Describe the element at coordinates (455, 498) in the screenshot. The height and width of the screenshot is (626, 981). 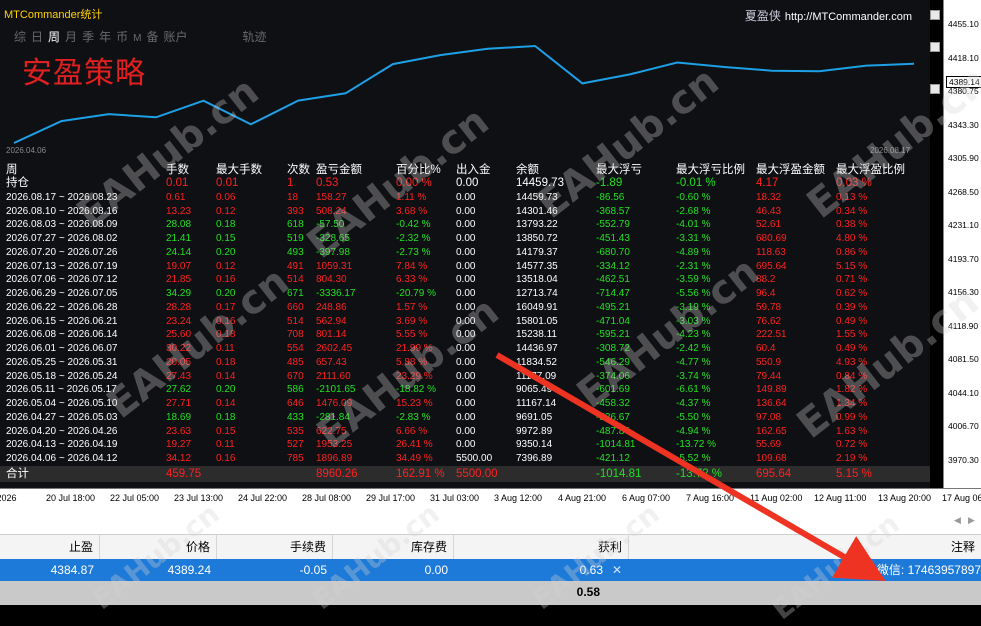
I see `time-tick: 31 Jul 03:00` at that location.